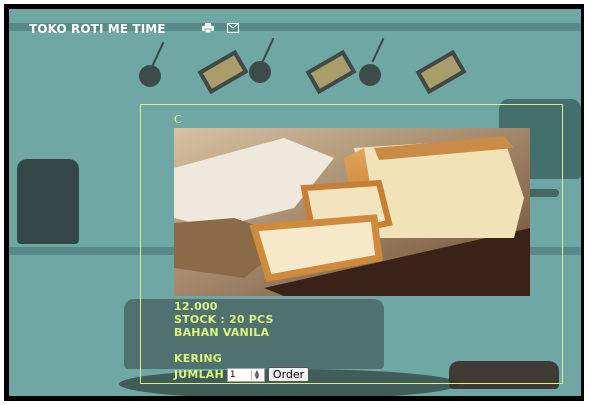 This screenshot has width=590, height=405. What do you see at coordinates (295, 29) in the screenshot?
I see `navbar: TOKO ROTI ME TIME` at bounding box center [295, 29].